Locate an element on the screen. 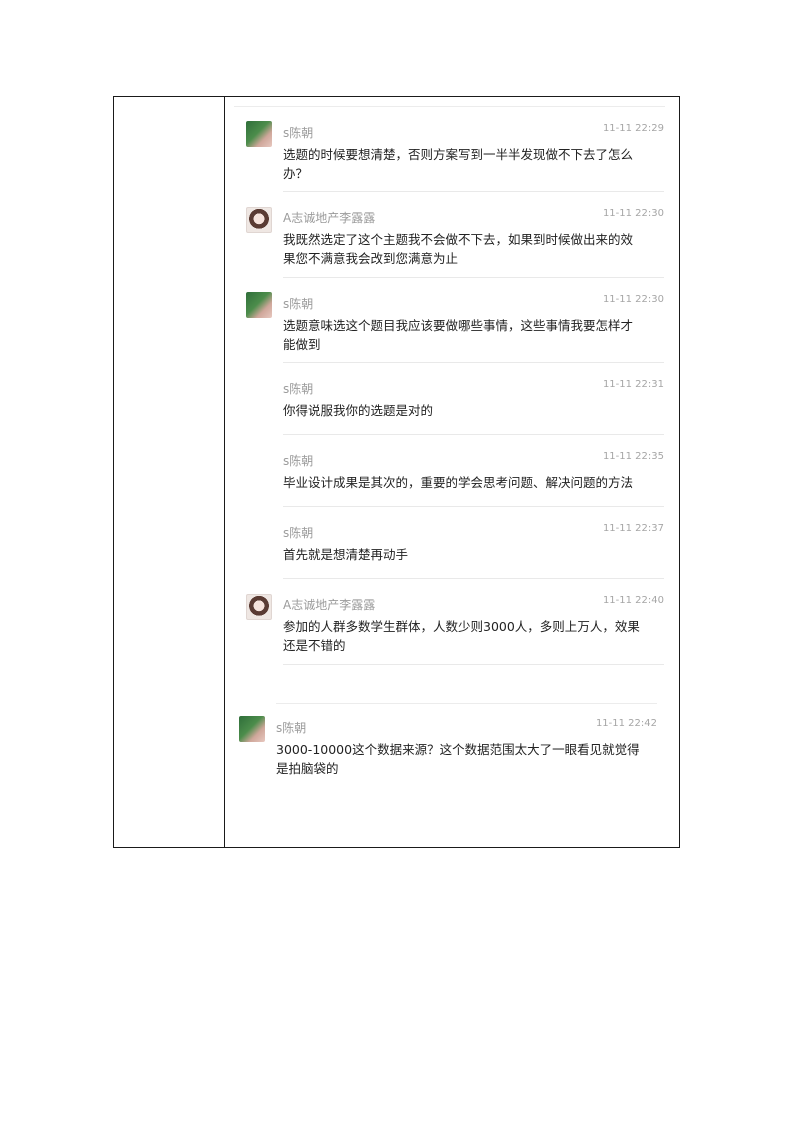  message-text: 首先就是想清楚再动手 is located at coordinates (345, 554).